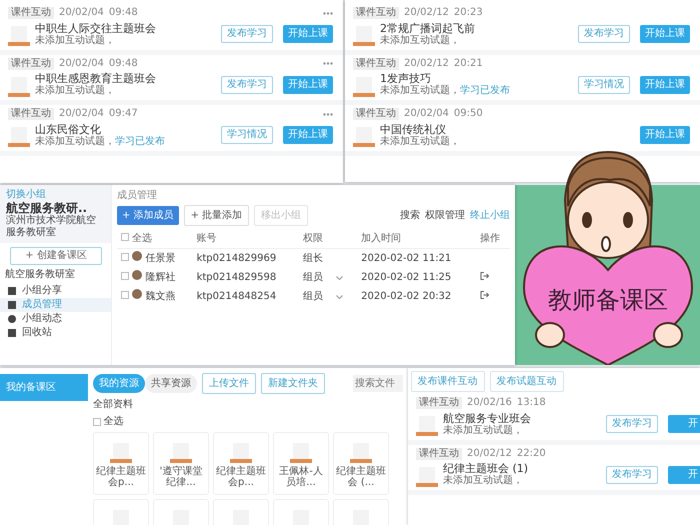  I want to click on resource-tab: 共享资源, so click(171, 383).